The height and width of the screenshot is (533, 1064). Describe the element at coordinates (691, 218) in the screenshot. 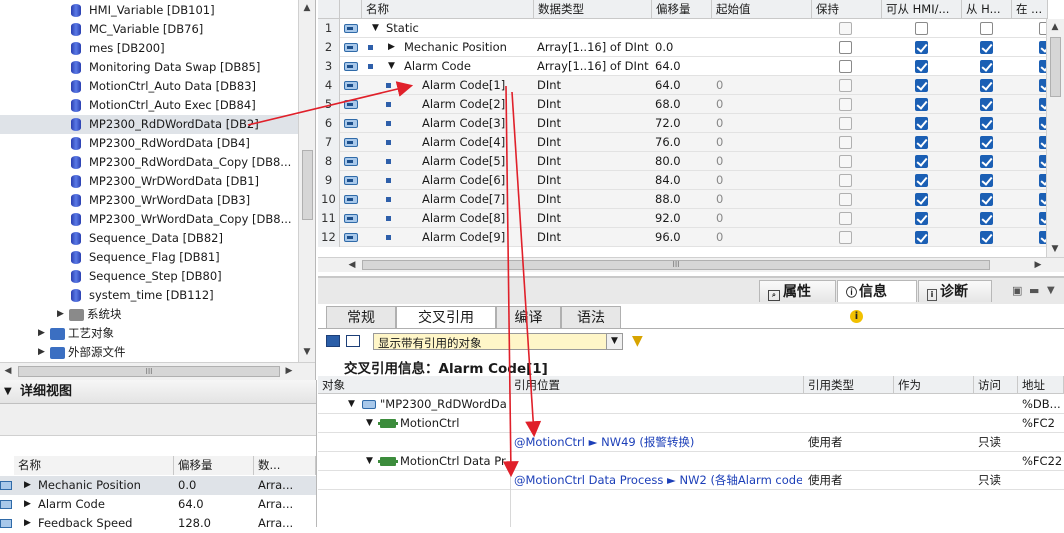

I see `table-row: 11 Alarm Code[8] DInt 92.0 0` at that location.